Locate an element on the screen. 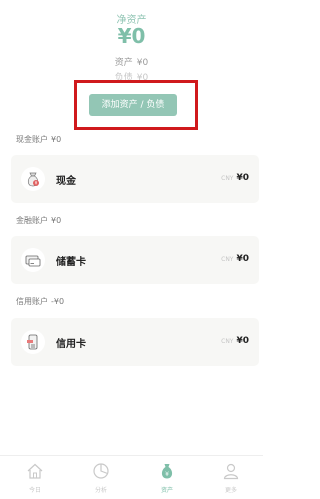  add-asset-liability-button: 添加资产 / 负债 is located at coordinates (133, 105).